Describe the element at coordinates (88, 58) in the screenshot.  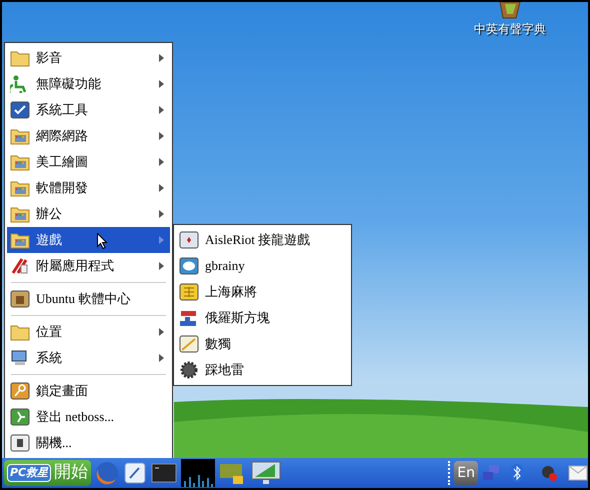
I see `menu-item: 影音` at that location.